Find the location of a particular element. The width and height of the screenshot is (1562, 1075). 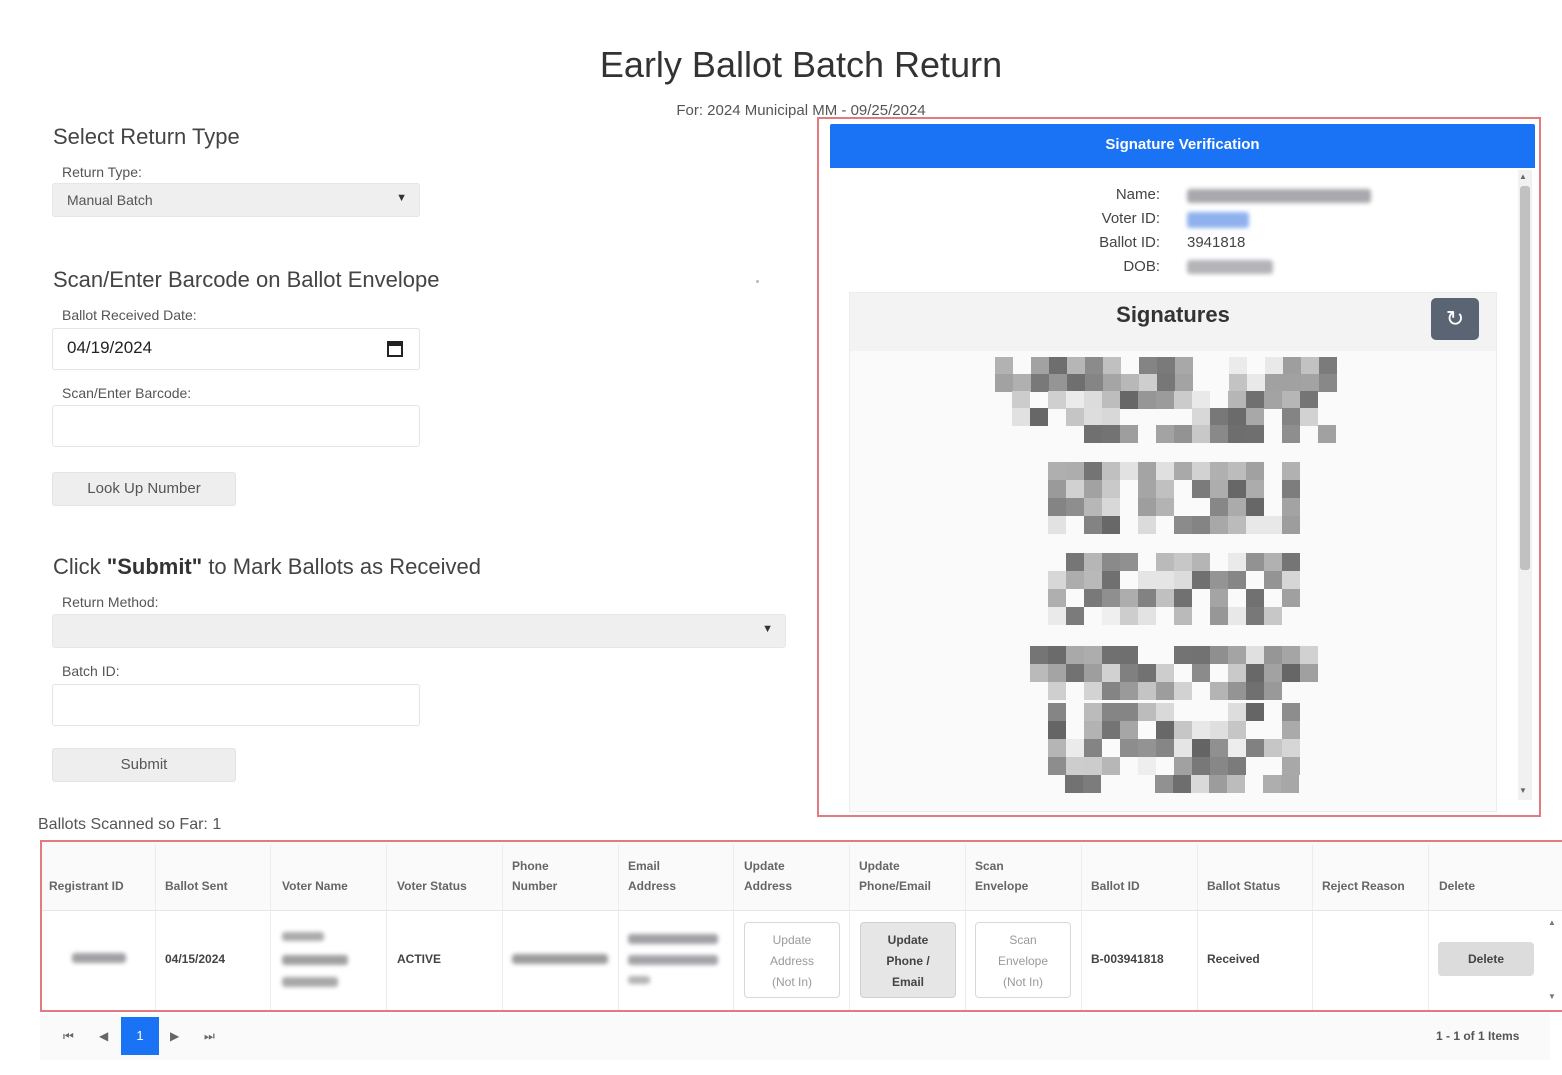

first-page-icon: ⏮ is located at coordinates (68, 1036).